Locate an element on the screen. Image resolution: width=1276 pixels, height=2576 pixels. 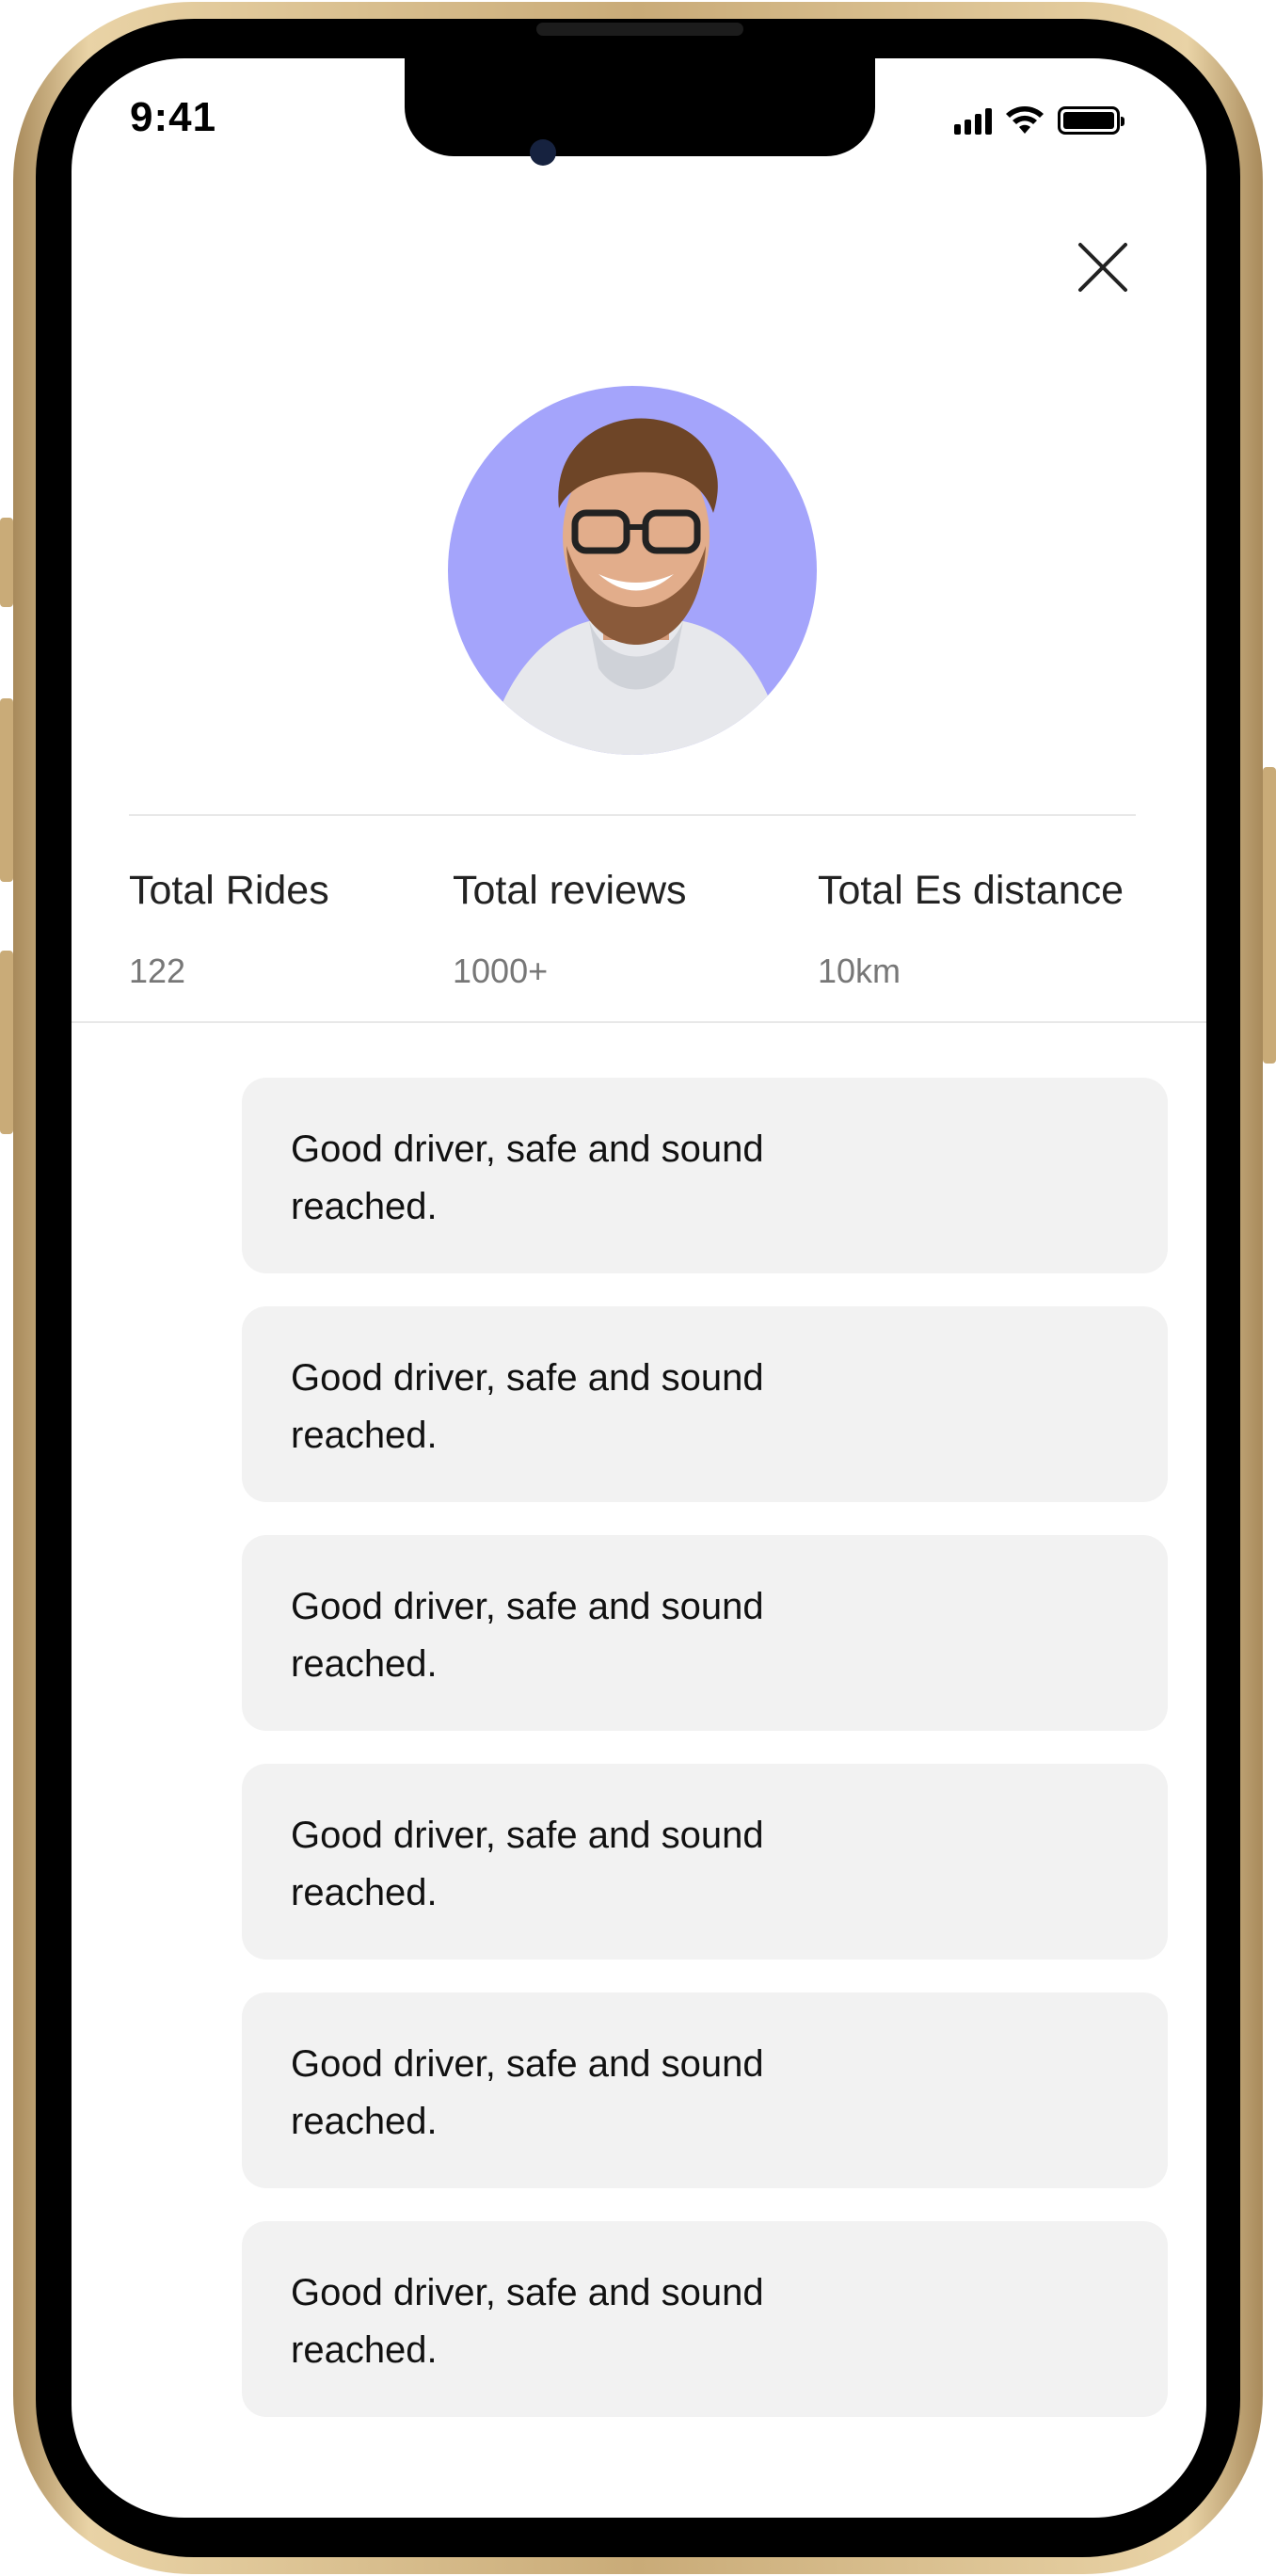
close-icon is located at coordinates (1102, 267).